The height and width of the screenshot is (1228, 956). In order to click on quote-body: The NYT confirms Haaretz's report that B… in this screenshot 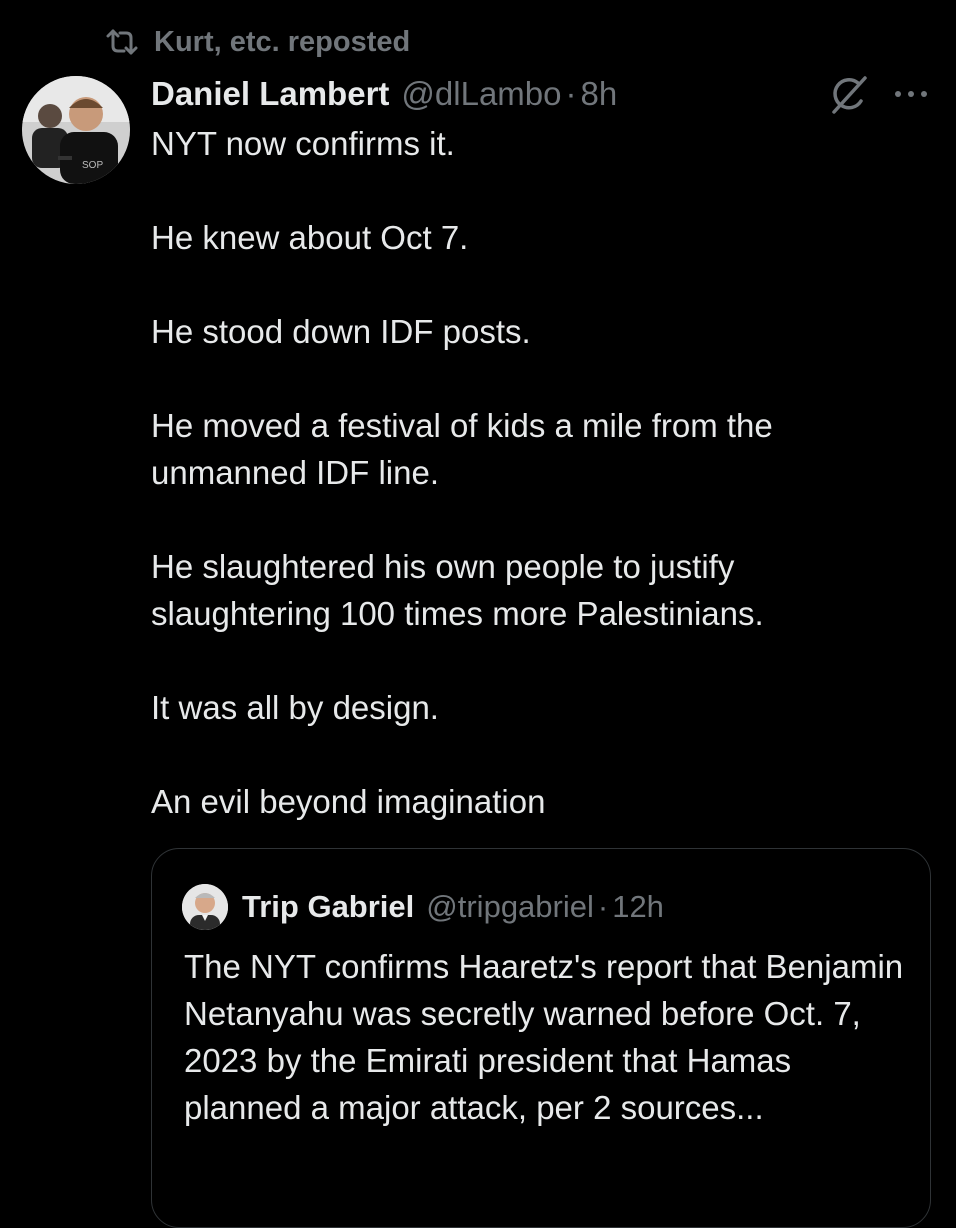, I will do `click(544, 1037)`.